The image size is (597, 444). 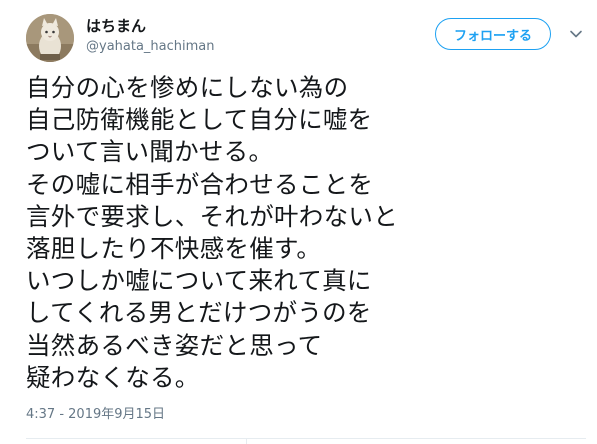 What do you see at coordinates (199, 313) in the screenshot?
I see `tweet-text-line: してくれる男とだけつがうのを` at bounding box center [199, 313].